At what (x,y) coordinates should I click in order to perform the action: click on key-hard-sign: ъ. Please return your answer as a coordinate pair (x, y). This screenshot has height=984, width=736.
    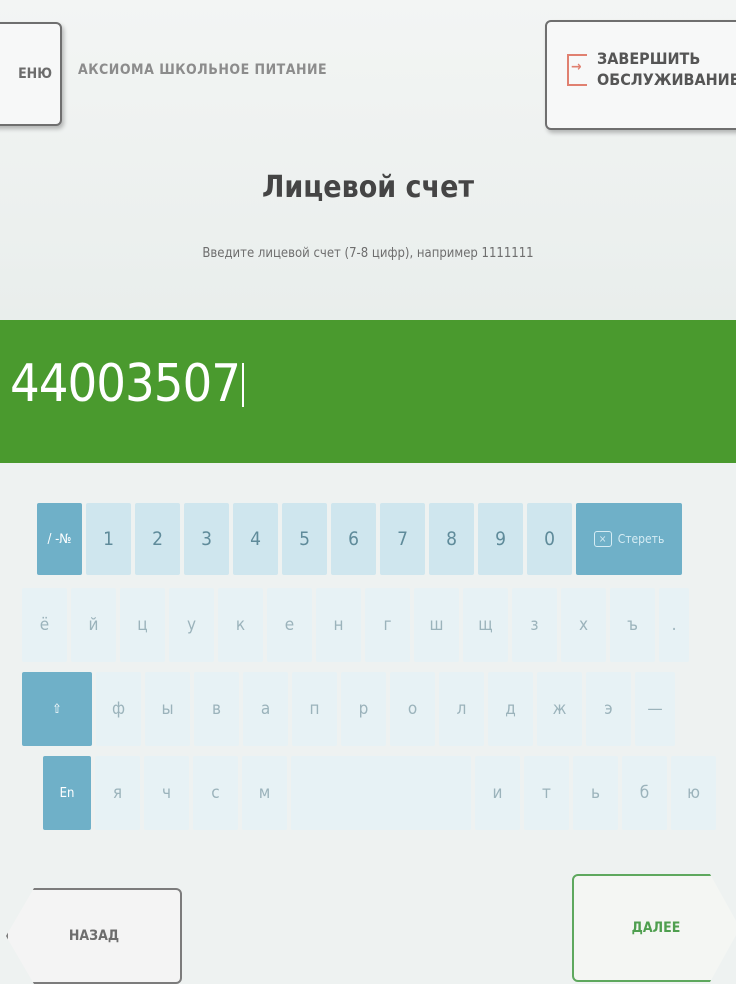
    Looking at the image, I should click on (632, 625).